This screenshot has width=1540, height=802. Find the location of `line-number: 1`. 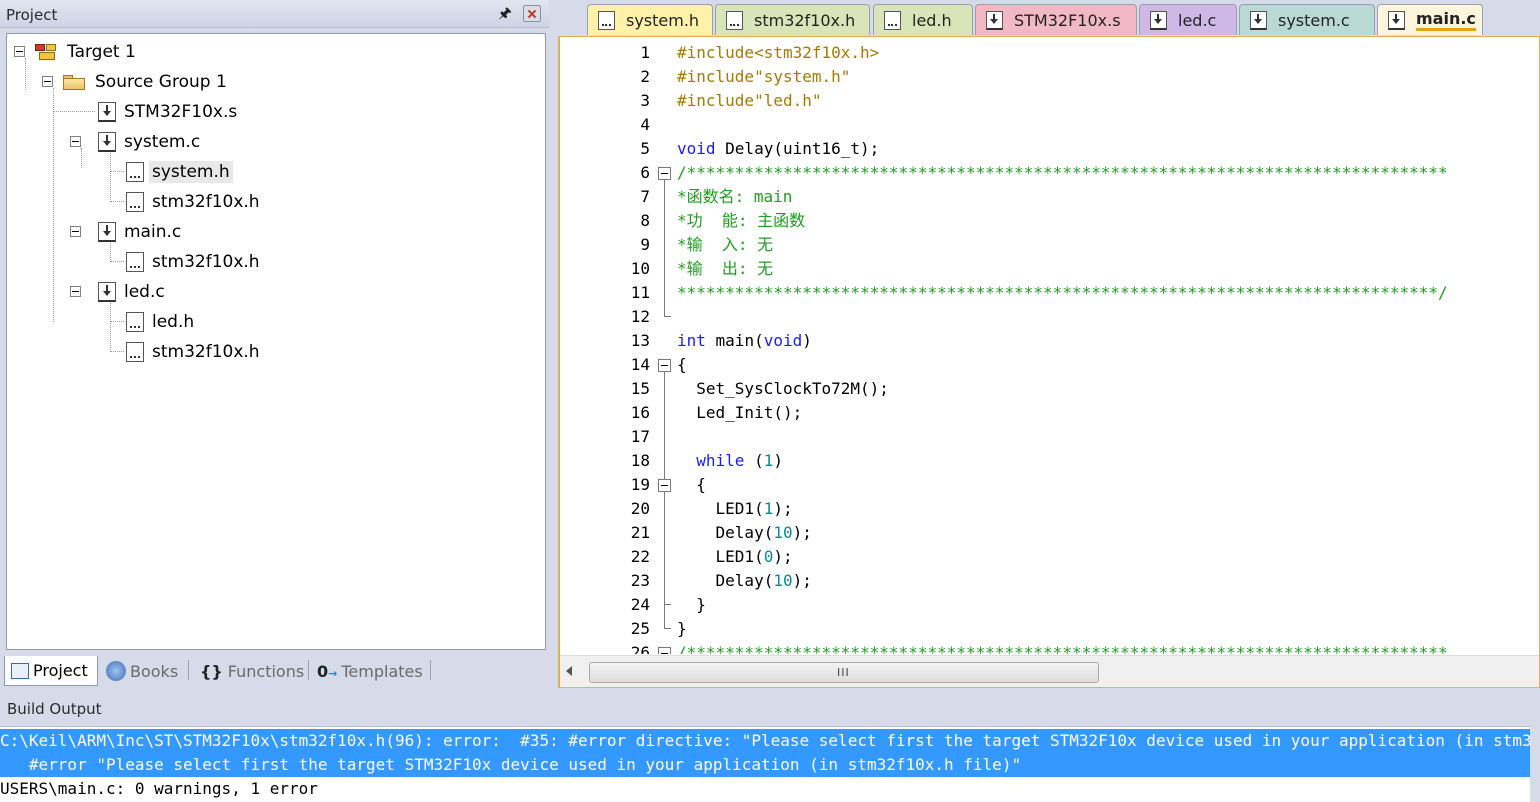

line-number: 1 is located at coordinates (645, 52).